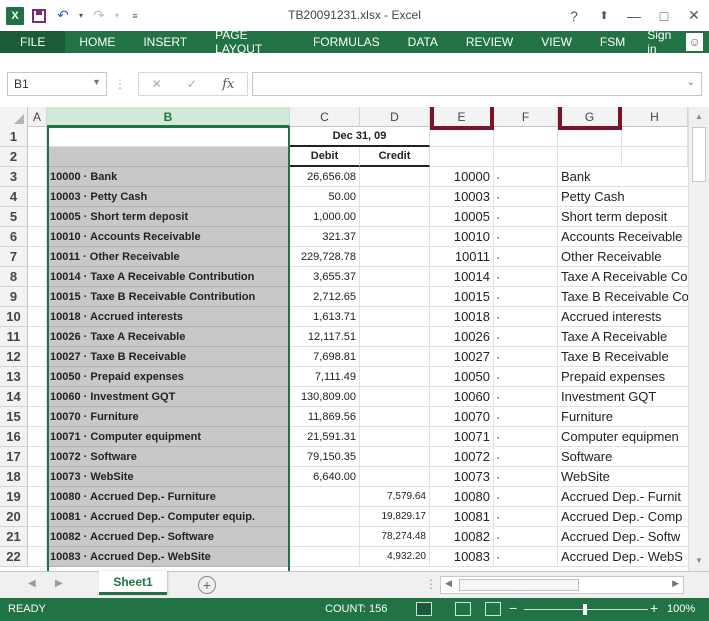 This screenshot has width=709, height=621. What do you see at coordinates (14, 557) in the screenshot?
I see `row-header: 22` at bounding box center [14, 557].